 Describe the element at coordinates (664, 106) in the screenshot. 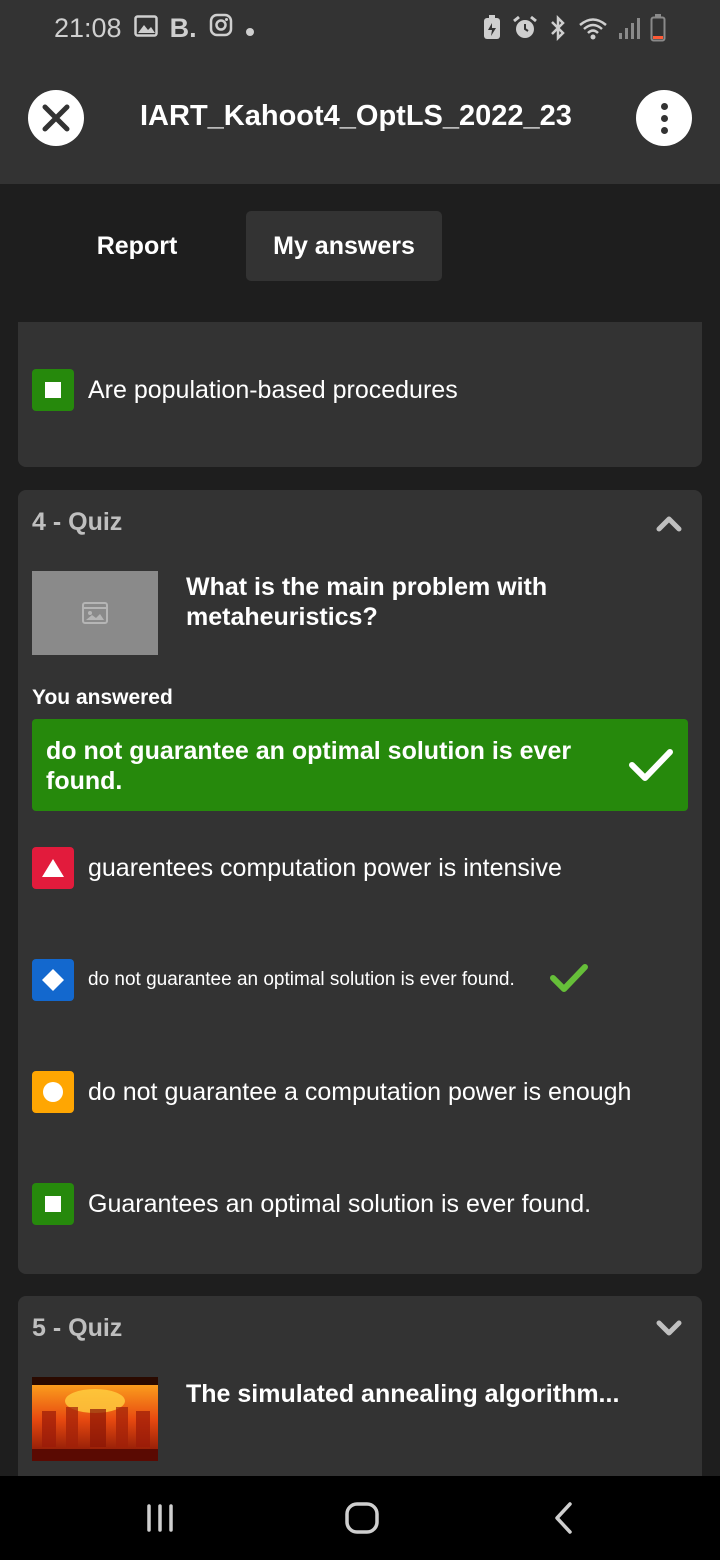

I see `more-vertical-icon` at that location.